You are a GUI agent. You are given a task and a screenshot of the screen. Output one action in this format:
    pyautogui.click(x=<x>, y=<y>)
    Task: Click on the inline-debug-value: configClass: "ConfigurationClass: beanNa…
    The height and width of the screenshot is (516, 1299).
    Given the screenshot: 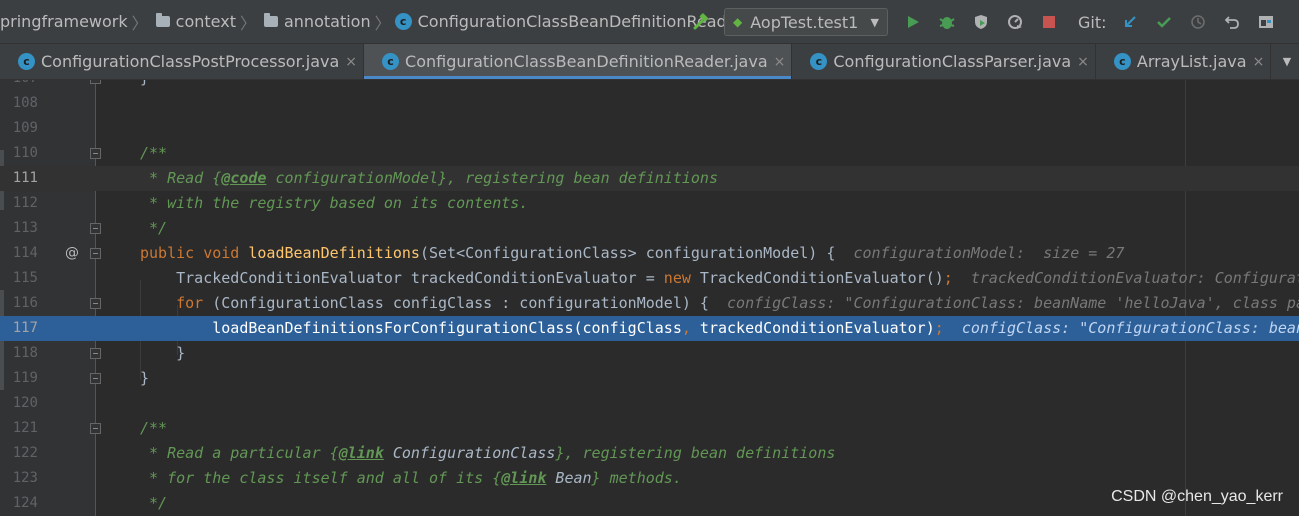 What is the action you would take?
    pyautogui.click(x=1013, y=303)
    